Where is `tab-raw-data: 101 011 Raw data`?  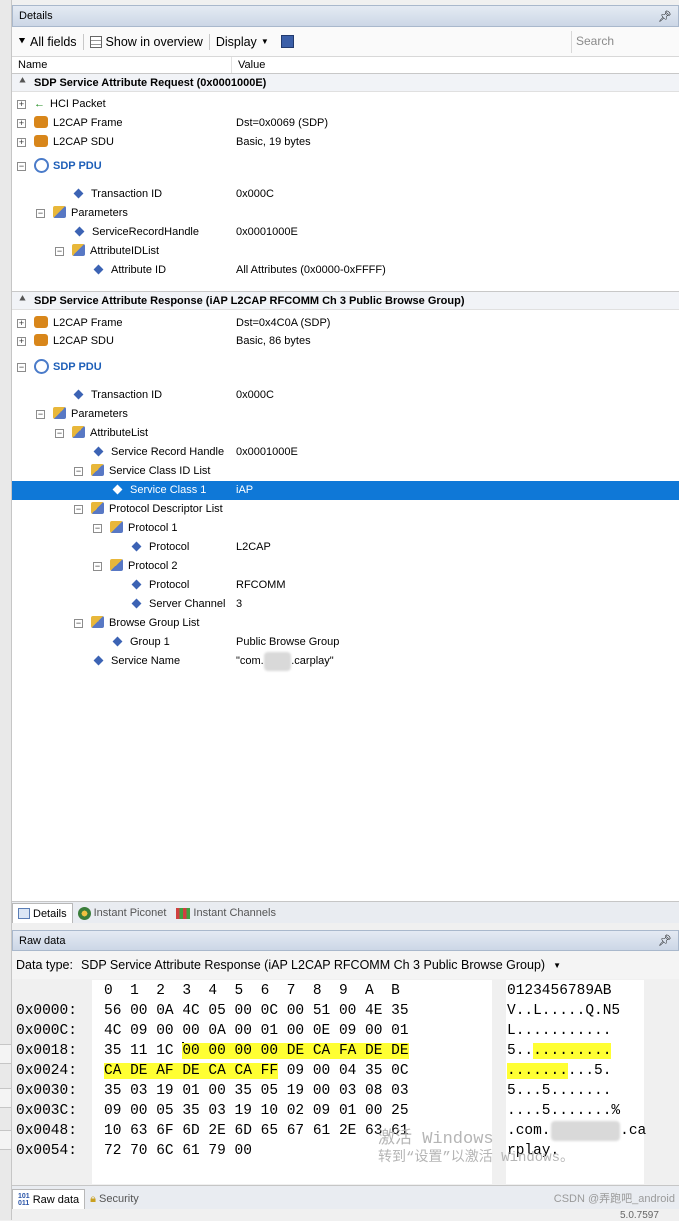
tab-raw-data: 101 011 Raw data is located at coordinates (49, 1199).